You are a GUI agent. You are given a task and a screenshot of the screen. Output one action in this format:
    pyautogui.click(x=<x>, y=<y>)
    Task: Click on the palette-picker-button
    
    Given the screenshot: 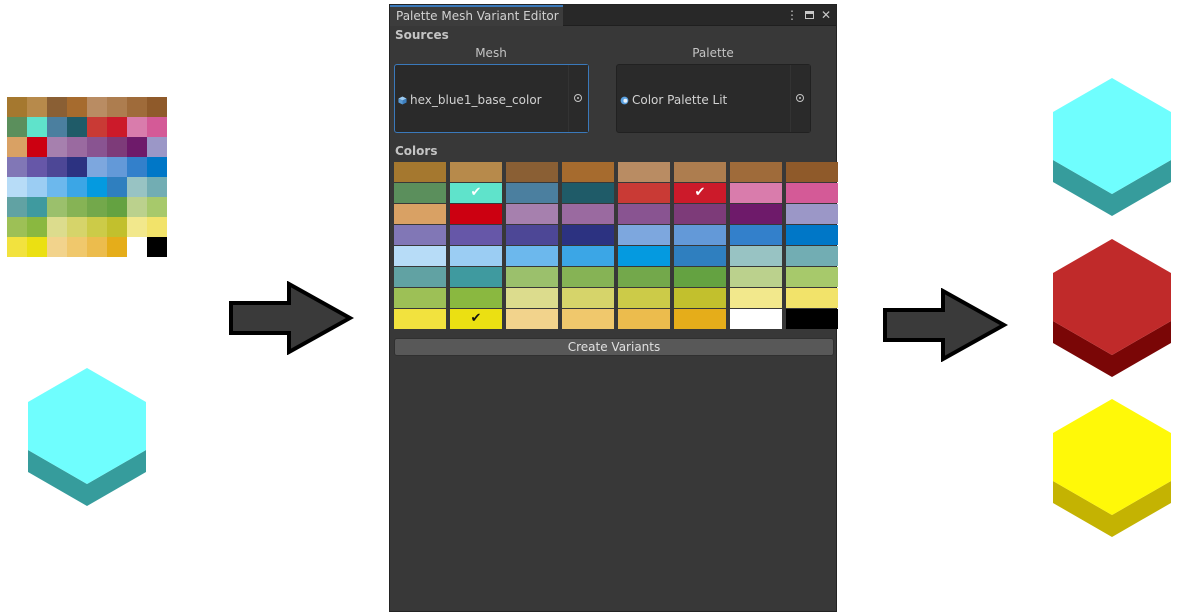 What is the action you would take?
    pyautogui.click(x=800, y=98)
    